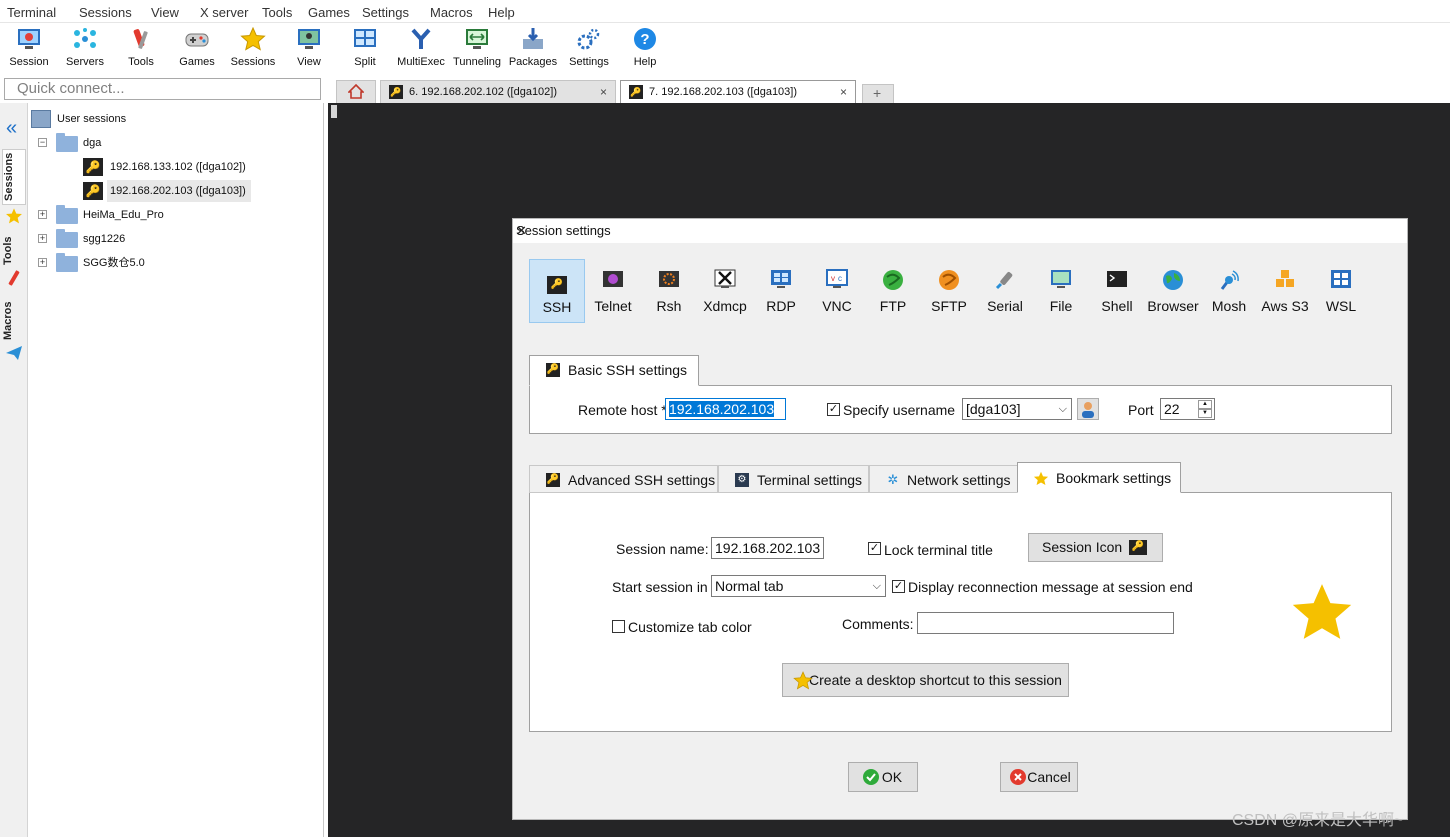 Image resolution: width=1450 pixels, height=837 pixels. I want to click on tree-session-dga103: 🔑 192.168.202.103 ([dga103]), so click(167, 191).